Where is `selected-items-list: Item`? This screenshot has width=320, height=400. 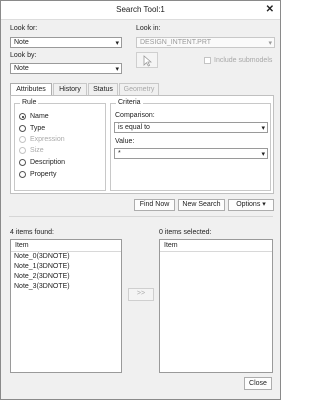
selected-items-list: Item is located at coordinates (216, 306).